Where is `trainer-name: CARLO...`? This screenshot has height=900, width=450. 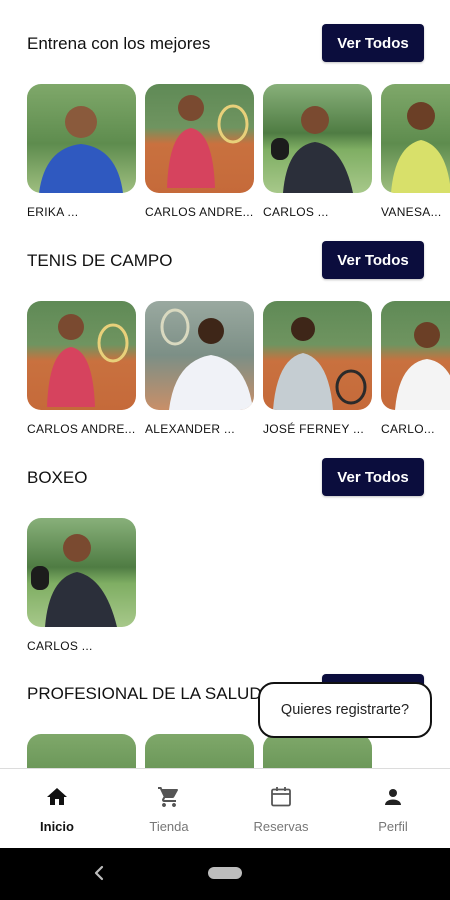
trainer-name: CARLO... is located at coordinates (408, 429).